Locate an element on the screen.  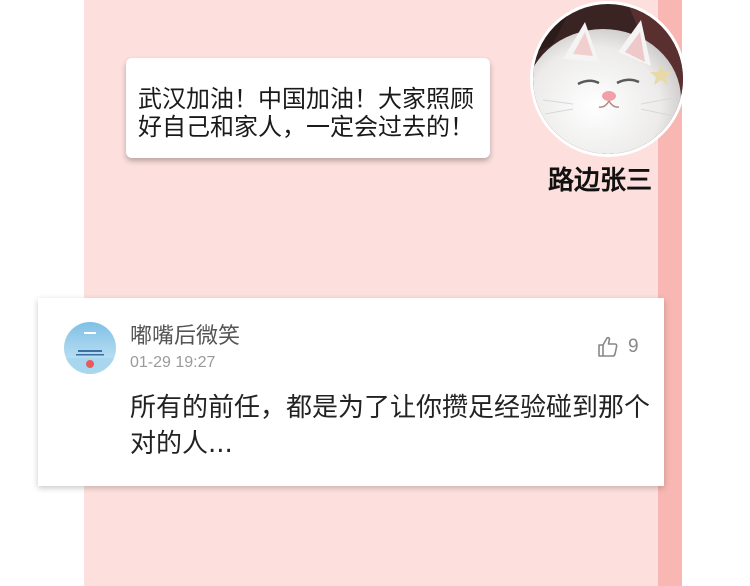
comment-timestamp: 01-29 19:27 is located at coordinates (173, 362).